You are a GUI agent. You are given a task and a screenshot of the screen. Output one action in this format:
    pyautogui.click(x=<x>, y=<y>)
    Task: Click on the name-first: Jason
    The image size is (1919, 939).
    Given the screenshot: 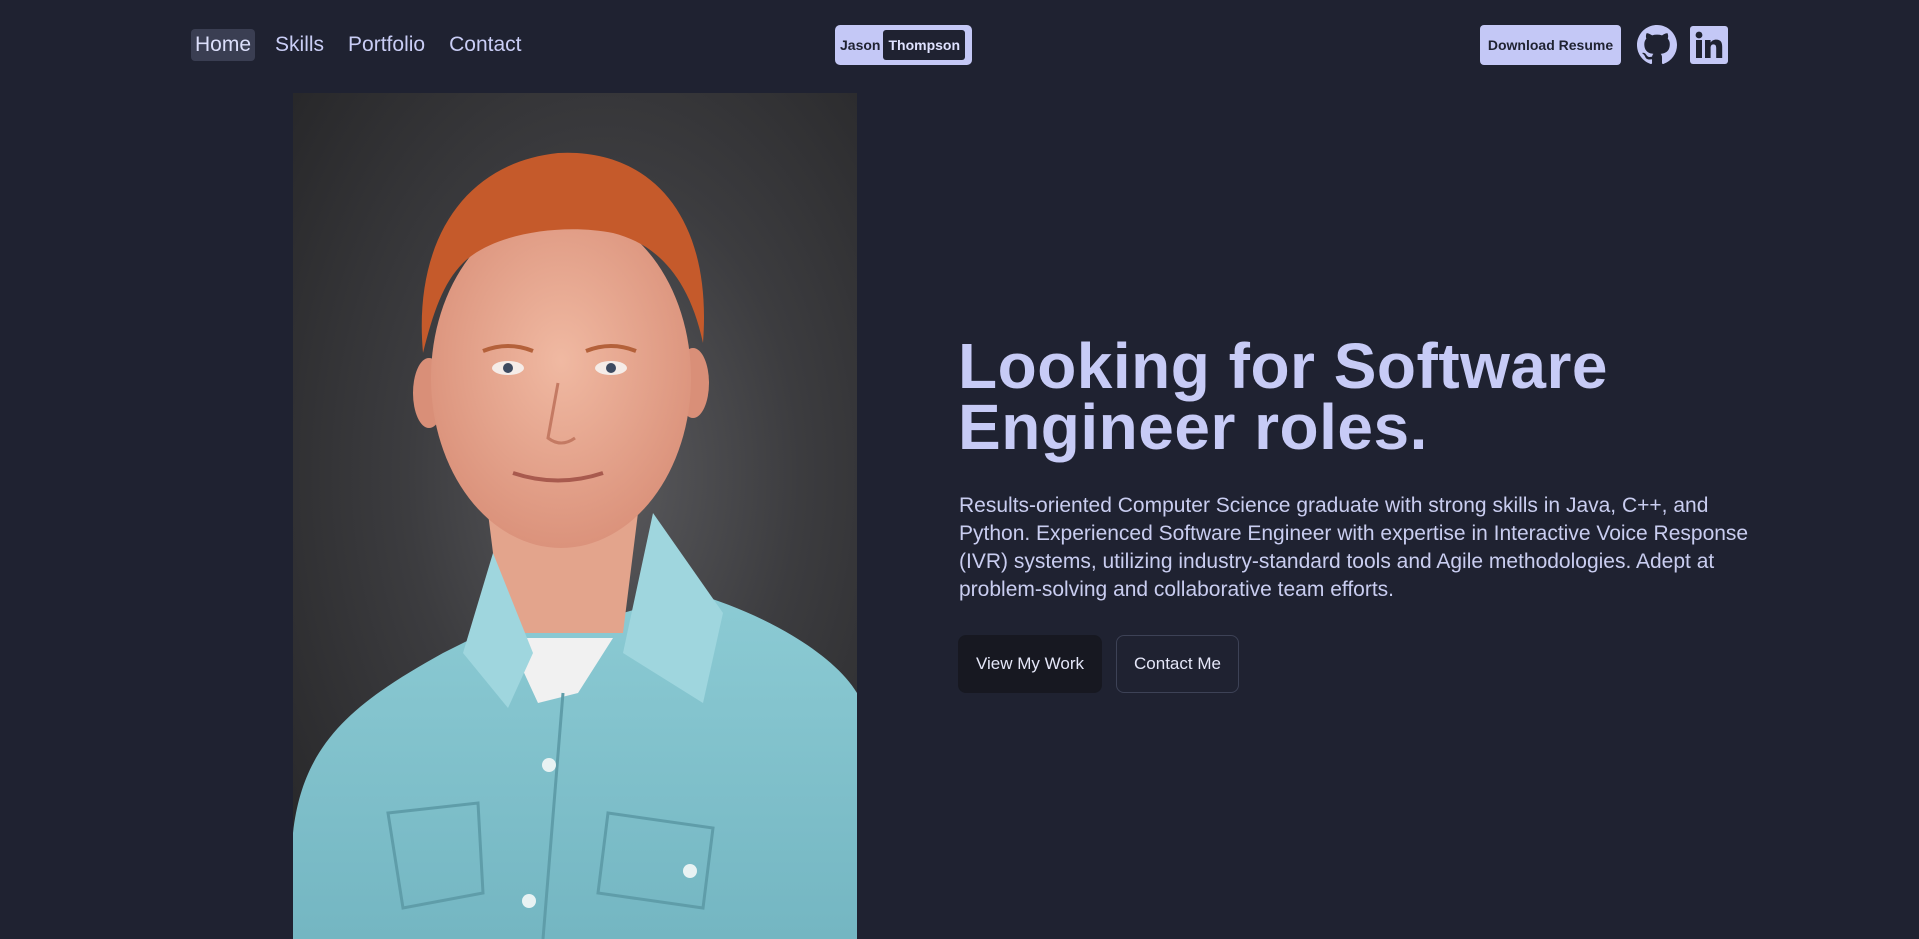 What is the action you would take?
    pyautogui.click(x=860, y=45)
    